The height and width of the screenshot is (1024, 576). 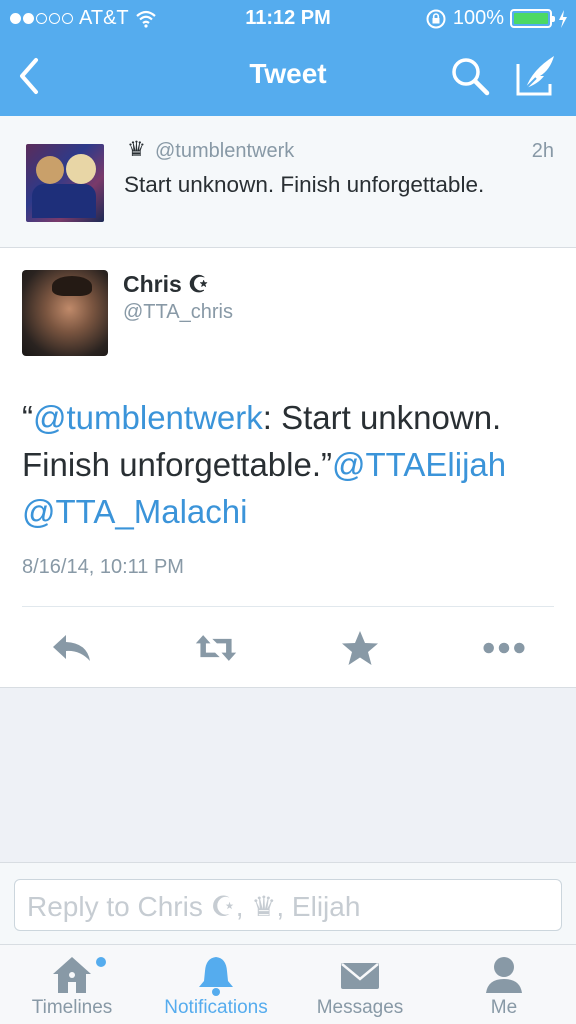 What do you see at coordinates (178, 312) in the screenshot?
I see `author-username: @TTA_chris` at bounding box center [178, 312].